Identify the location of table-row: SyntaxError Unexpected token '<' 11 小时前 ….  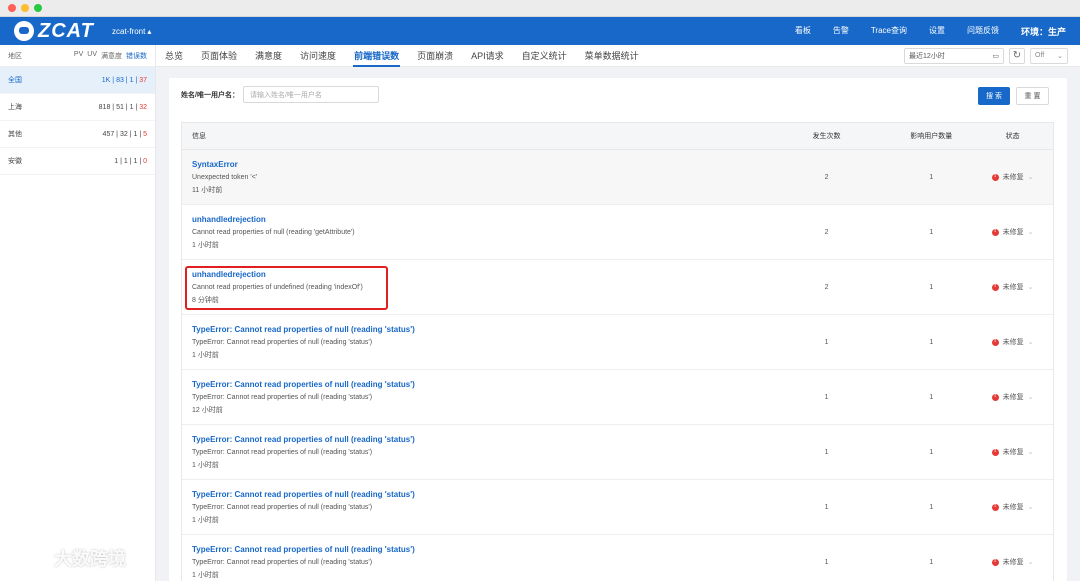
(617, 177).